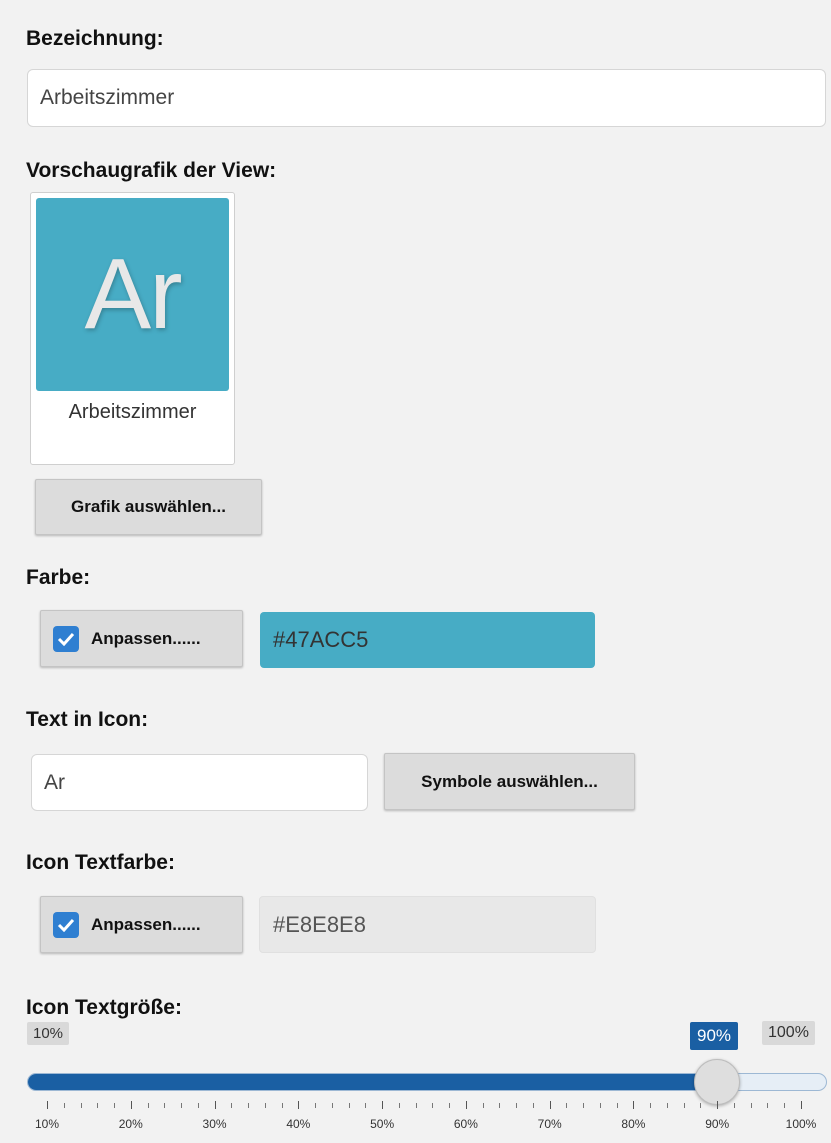 This screenshot has height=1143, width=831. Describe the element at coordinates (298, 1124) in the screenshot. I see `slider-tick-label: 40%` at that location.